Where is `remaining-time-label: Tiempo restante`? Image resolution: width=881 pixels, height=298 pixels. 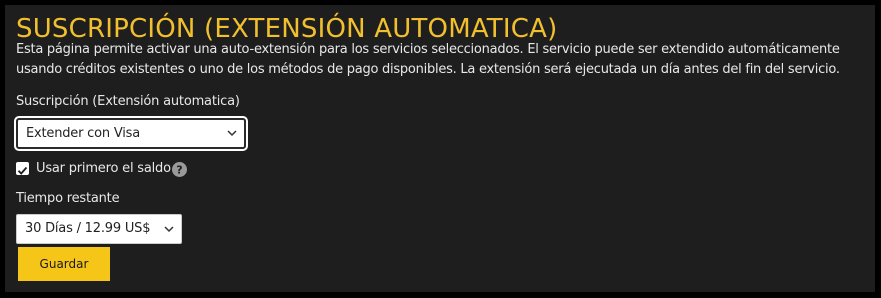 remaining-time-label: Tiempo restante is located at coordinates (68, 198).